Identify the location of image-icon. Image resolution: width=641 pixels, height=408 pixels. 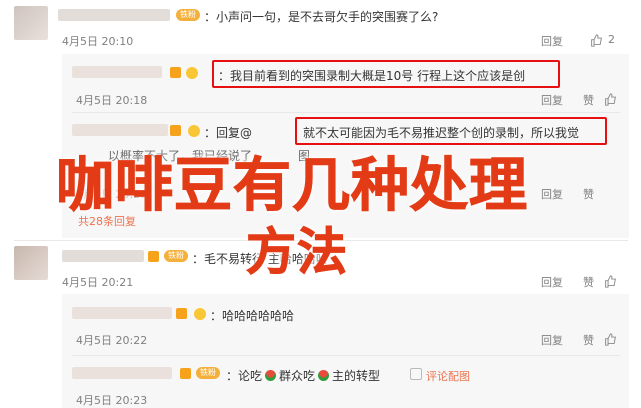
(416, 374).